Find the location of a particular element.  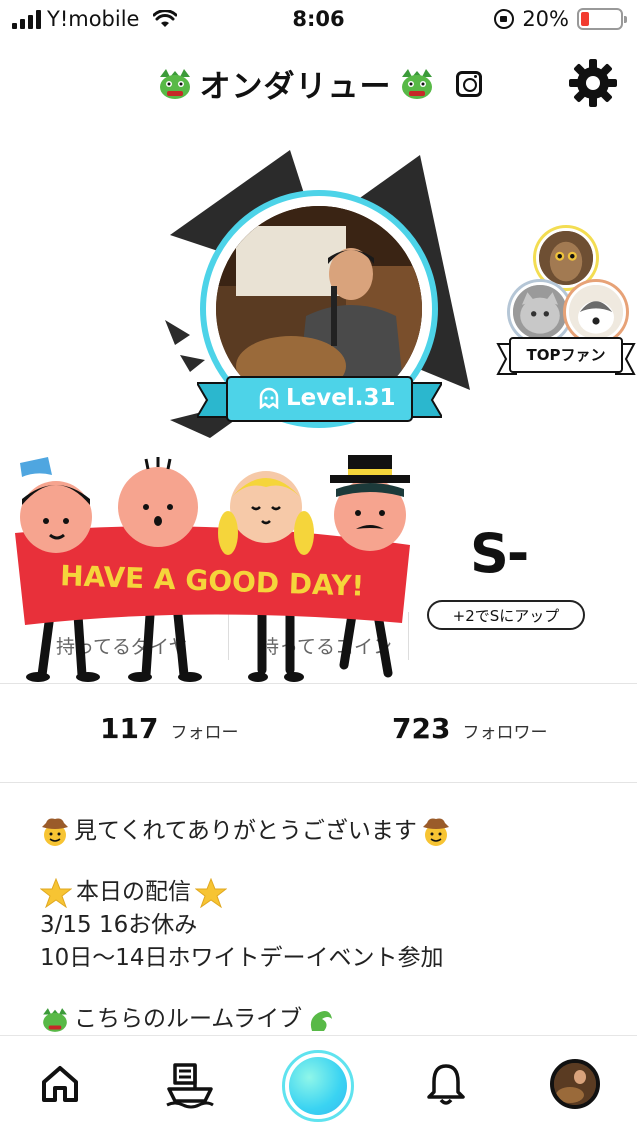

record-button is located at coordinates (318, 1086).